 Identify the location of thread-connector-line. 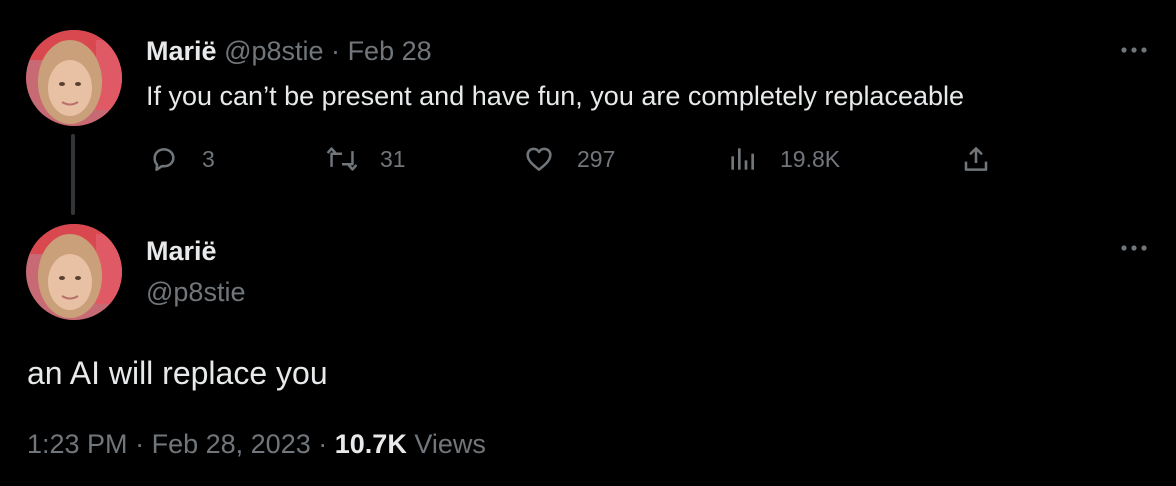
(73, 174).